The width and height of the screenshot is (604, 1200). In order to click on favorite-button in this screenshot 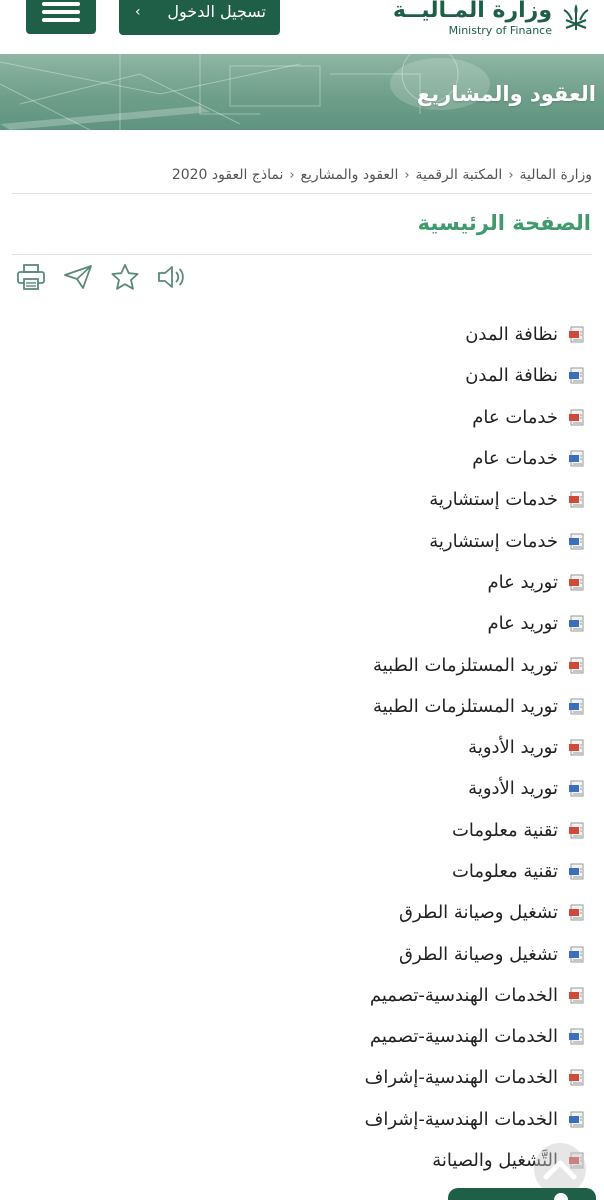, I will do `click(124, 277)`.